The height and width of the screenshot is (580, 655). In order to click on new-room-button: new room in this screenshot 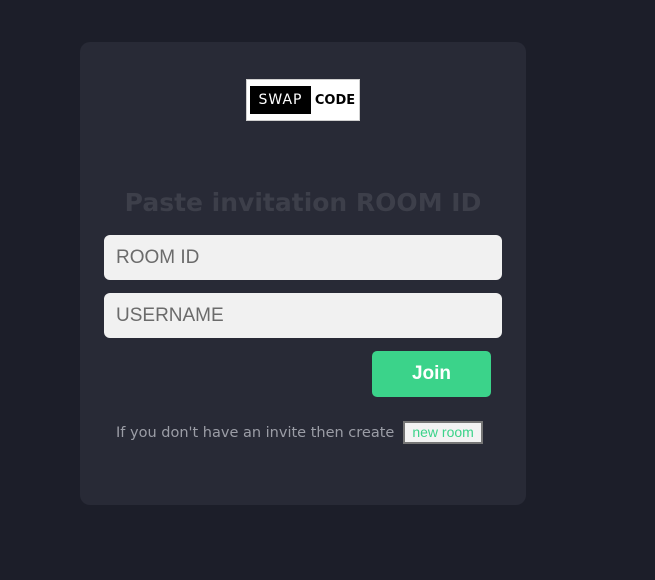, I will do `click(443, 432)`.